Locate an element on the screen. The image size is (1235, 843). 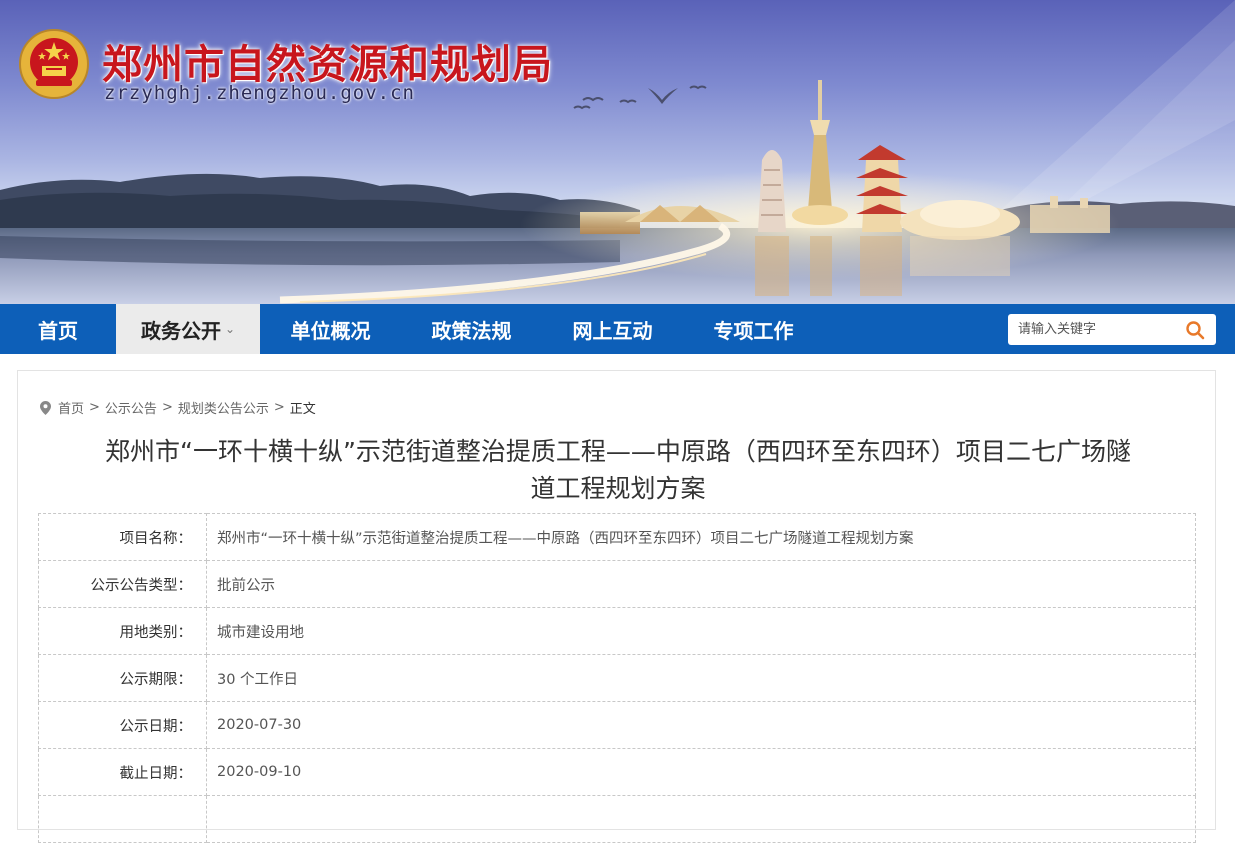
table-row: 公示期限： 30 个工作日 is located at coordinates (617, 678).